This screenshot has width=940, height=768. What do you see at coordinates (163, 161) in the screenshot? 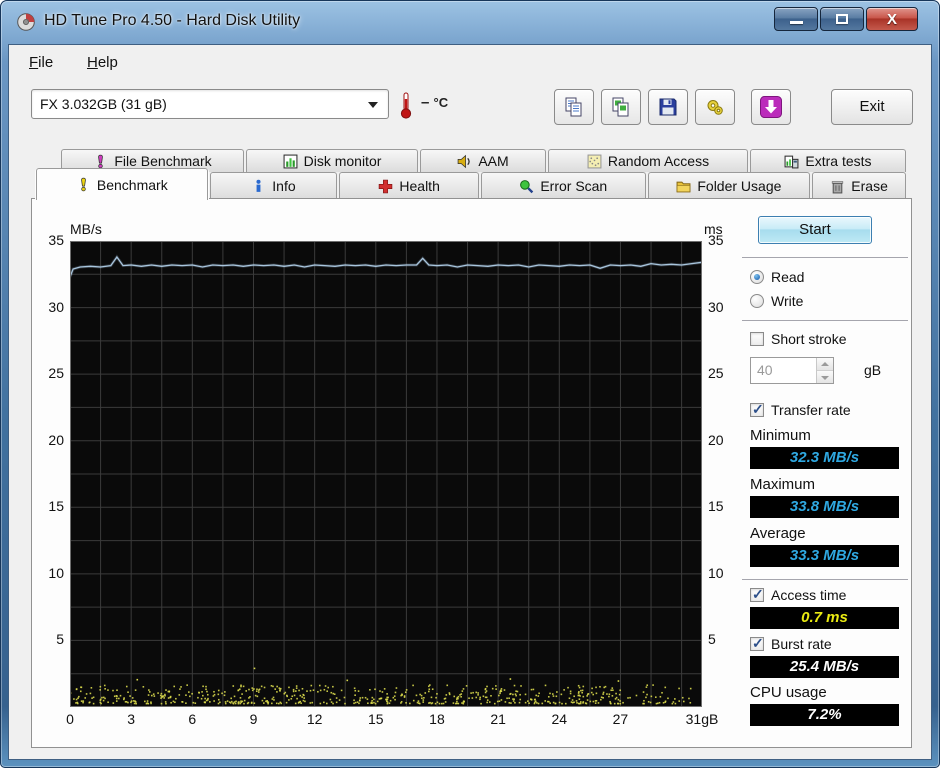
I see `tab-label: File Benchmark` at bounding box center [163, 161].